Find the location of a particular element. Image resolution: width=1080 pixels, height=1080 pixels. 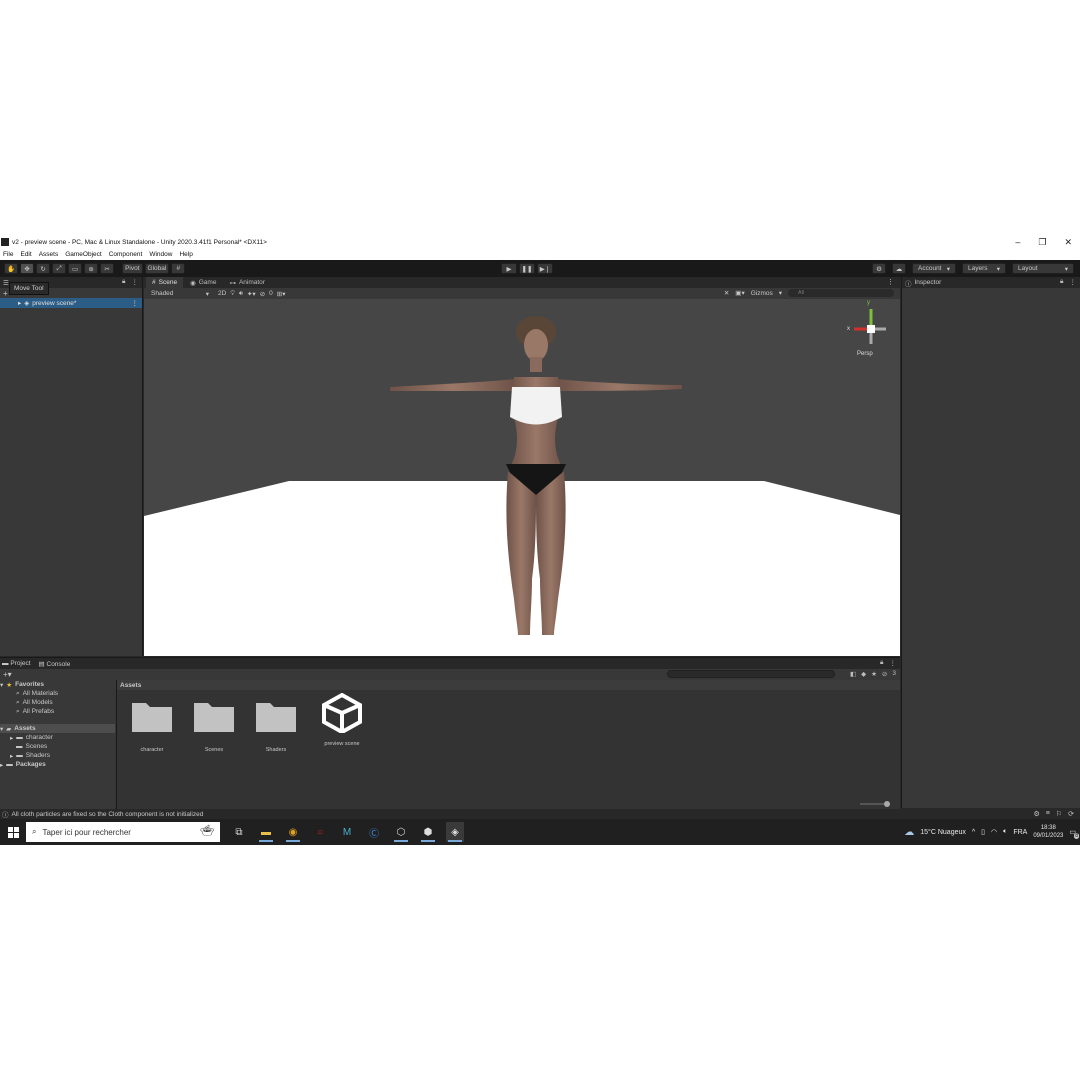

menu-gameobject: GameObject is located at coordinates (83, 254).